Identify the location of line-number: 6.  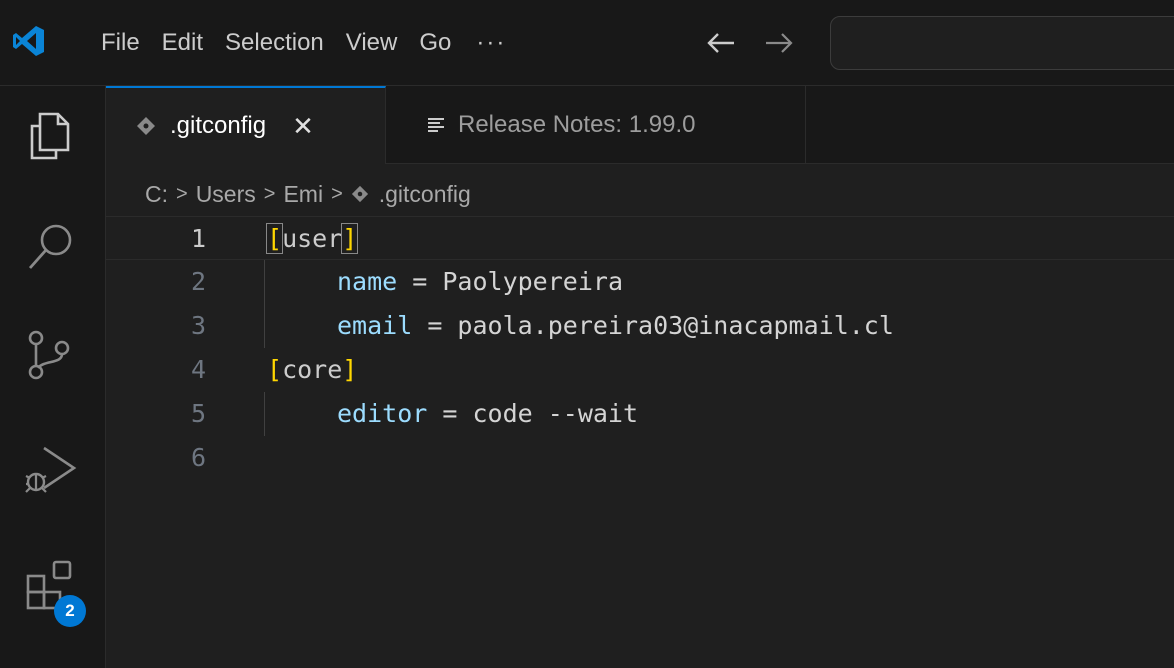
(198, 457).